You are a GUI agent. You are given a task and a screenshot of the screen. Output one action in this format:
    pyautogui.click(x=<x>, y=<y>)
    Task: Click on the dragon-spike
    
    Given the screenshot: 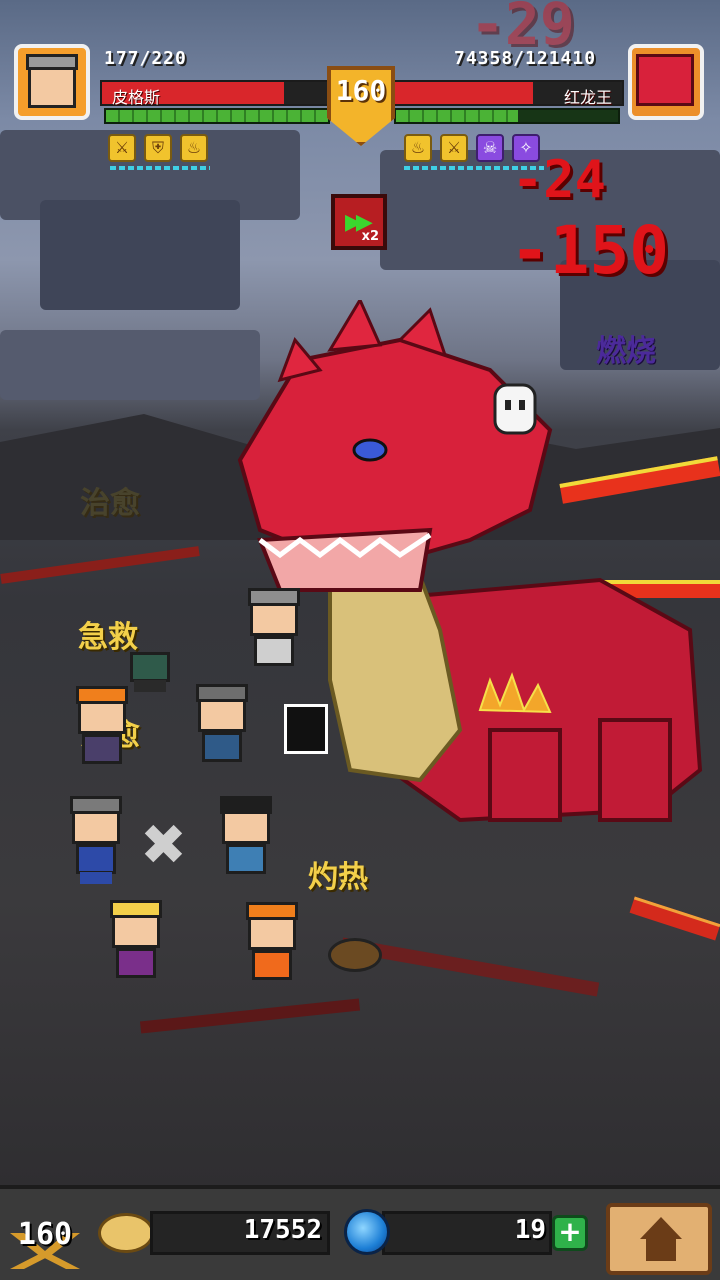 What is the action you would take?
    pyautogui.click(x=355, y=326)
    